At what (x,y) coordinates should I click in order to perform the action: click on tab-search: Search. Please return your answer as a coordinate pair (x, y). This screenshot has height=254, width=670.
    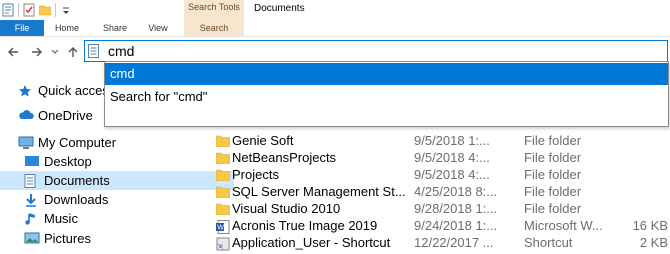
    Looking at the image, I should click on (214, 28).